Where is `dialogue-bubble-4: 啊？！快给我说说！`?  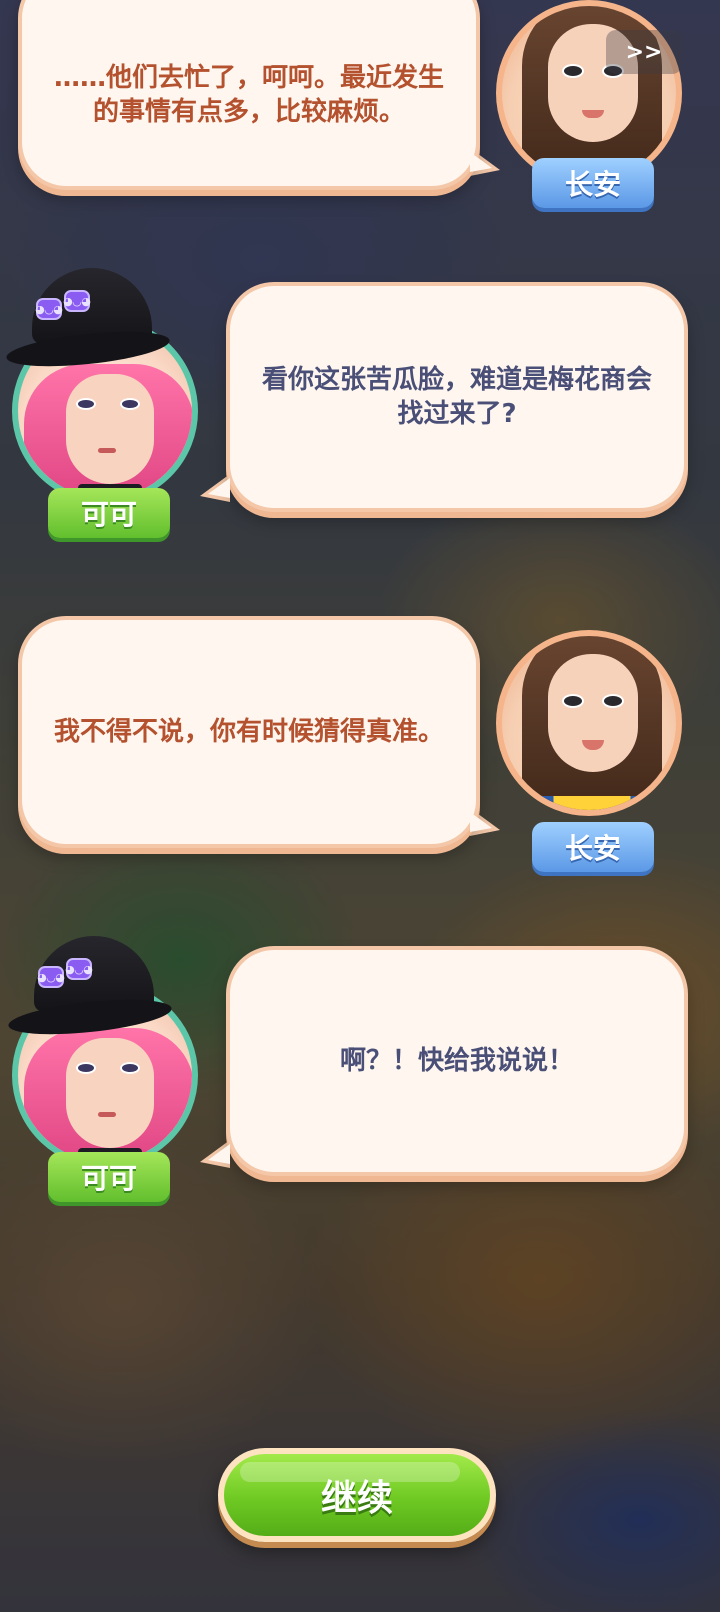 dialogue-bubble-4: 啊？！快给我说说！ is located at coordinates (457, 1061).